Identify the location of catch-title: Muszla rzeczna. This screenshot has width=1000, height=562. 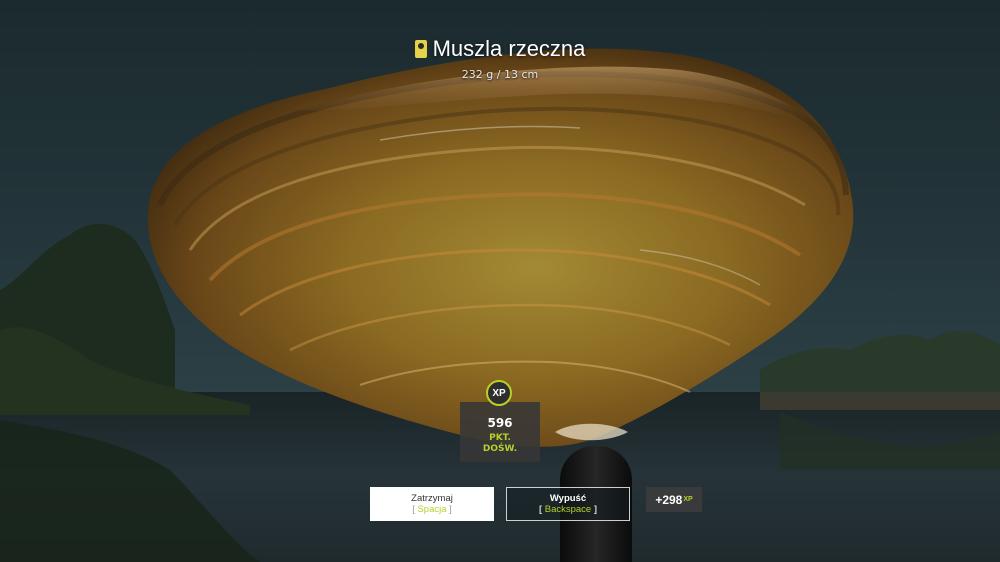
(509, 48).